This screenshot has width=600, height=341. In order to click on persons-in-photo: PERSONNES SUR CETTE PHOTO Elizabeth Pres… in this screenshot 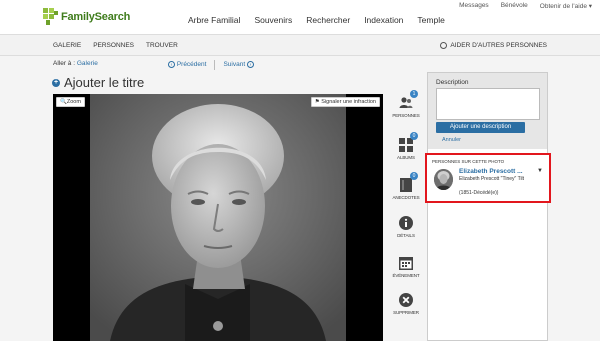, I will do `click(488, 178)`.